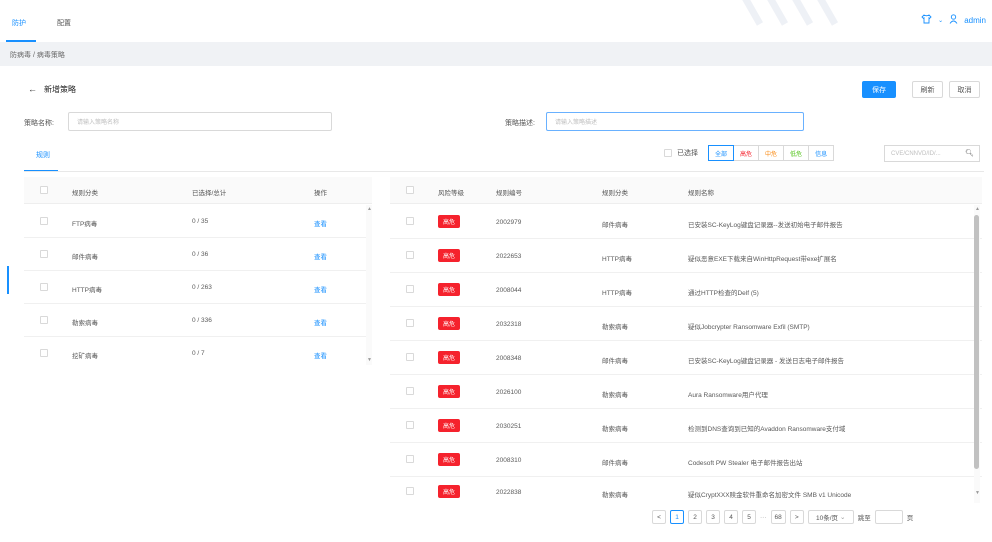  What do you see at coordinates (509, 358) in the screenshot?
I see `rule-id: 2008348` at bounding box center [509, 358].